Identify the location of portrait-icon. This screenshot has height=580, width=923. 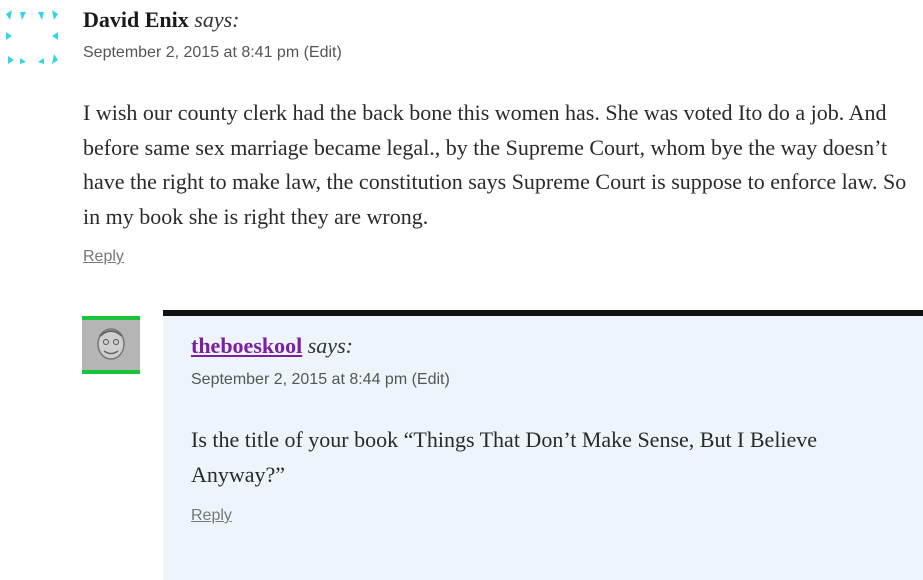
(111, 345).